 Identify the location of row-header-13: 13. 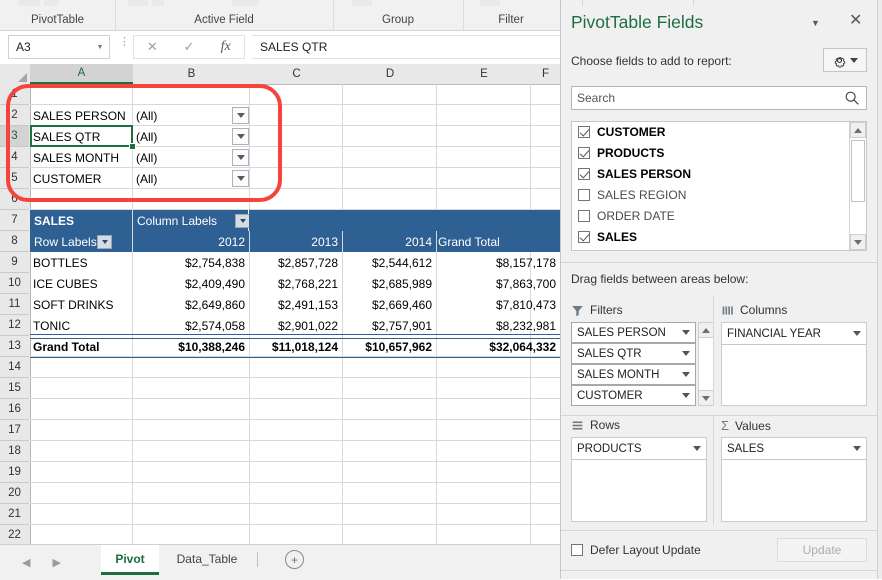
(14, 346).